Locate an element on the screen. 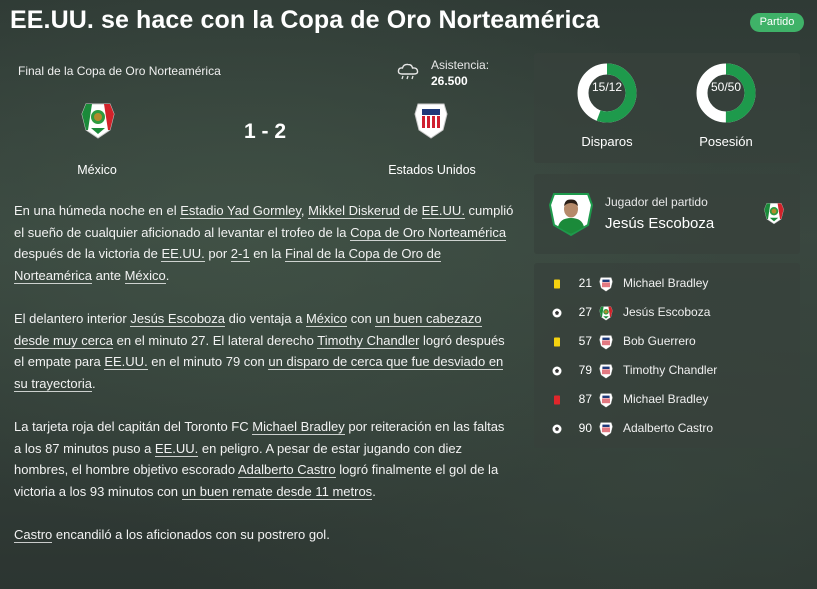 Image resolution: width=817 pixels, height=589 pixels. event-row: 90 Adalberto Castro is located at coordinates (667, 429).